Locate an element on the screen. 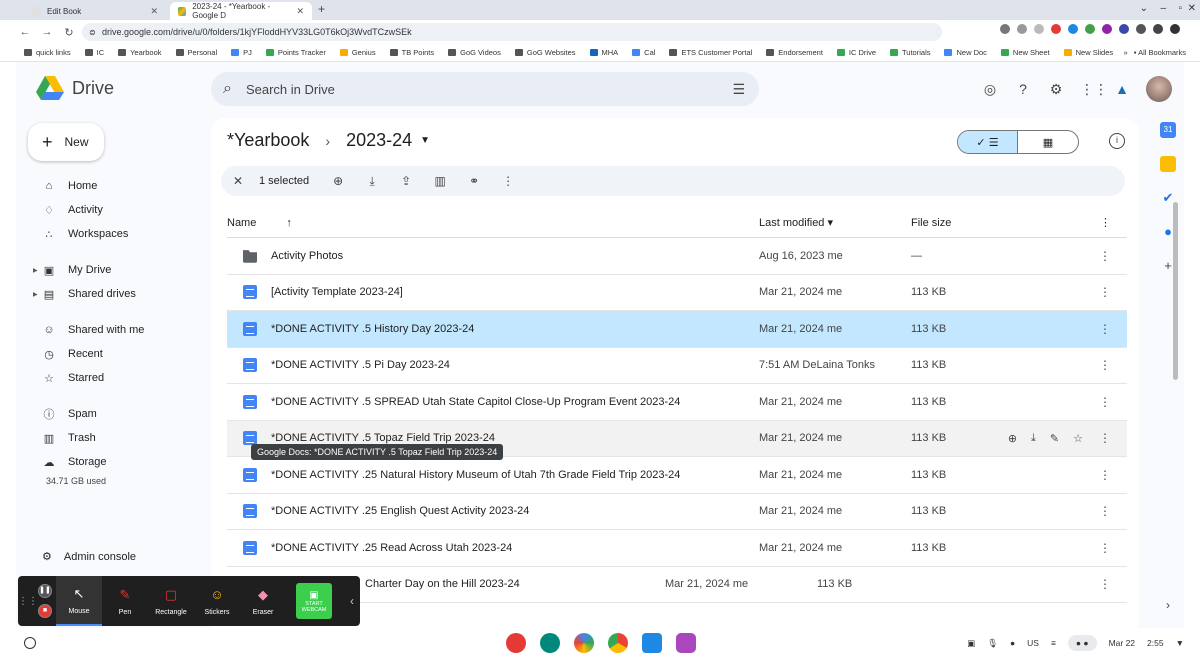 This screenshot has width=1200, height=658. start-webcam-button: ▣ START WEBCAM is located at coordinates (314, 601).